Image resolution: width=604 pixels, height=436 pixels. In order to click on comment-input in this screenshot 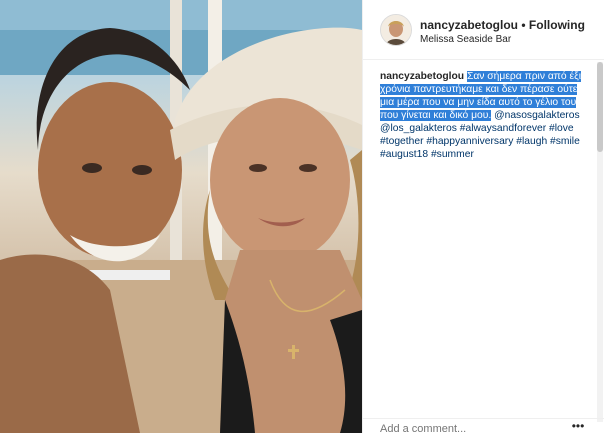, I will do `click(470, 429)`.